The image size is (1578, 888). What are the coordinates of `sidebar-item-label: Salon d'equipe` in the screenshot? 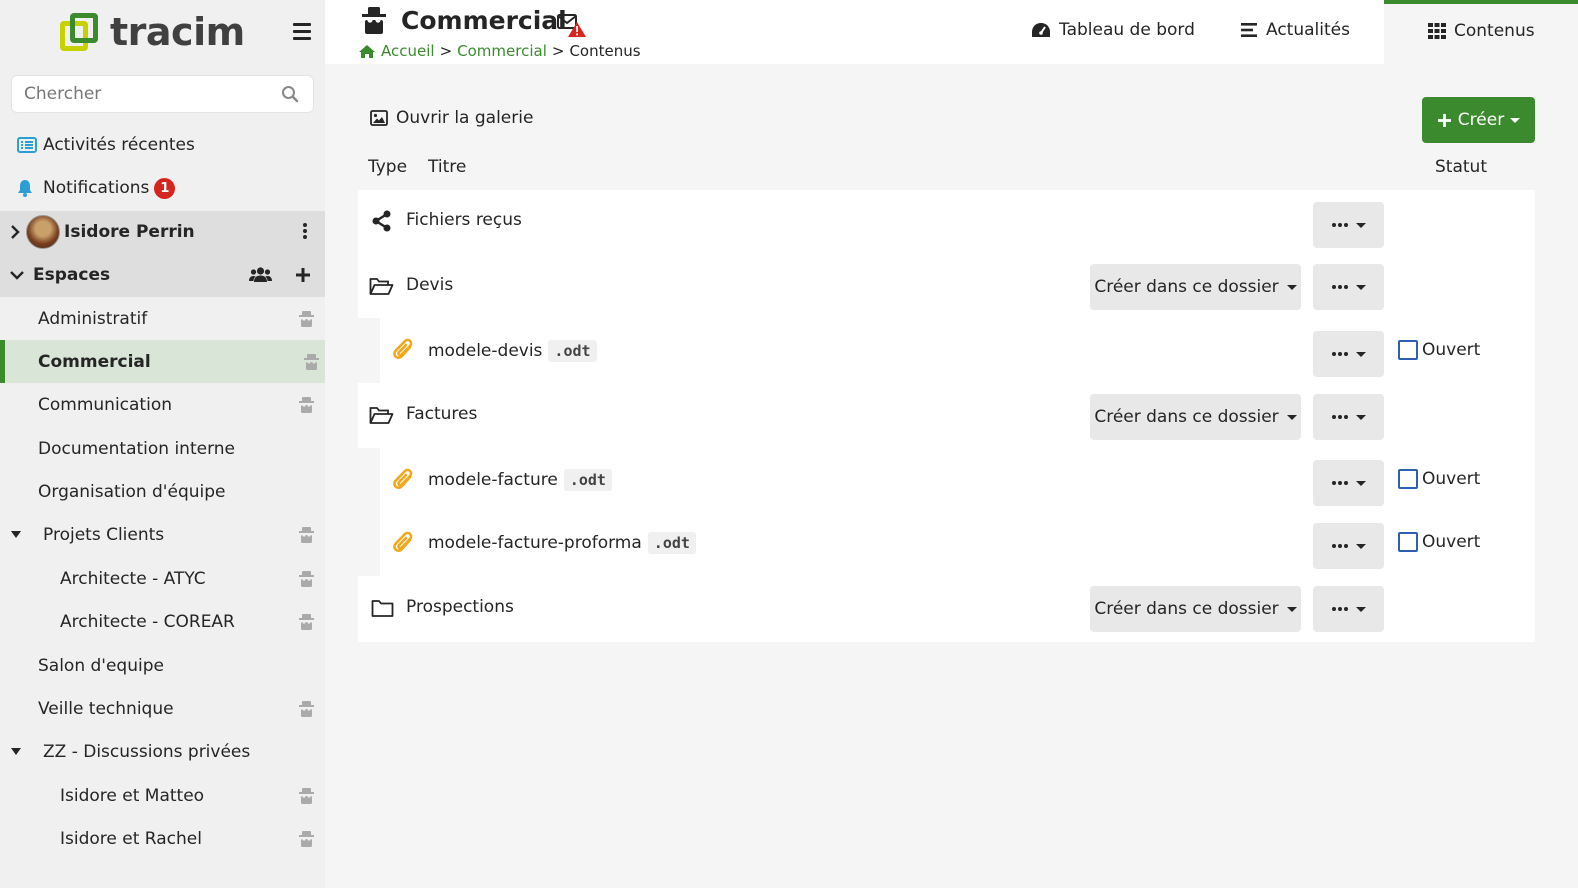 It's located at (101, 665).